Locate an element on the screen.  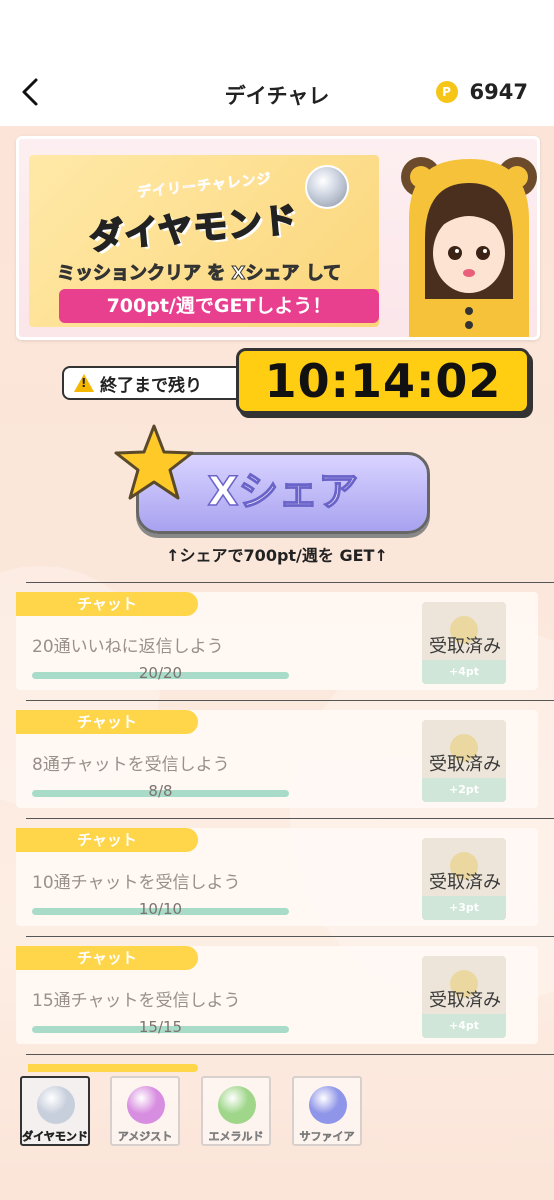
progress-text: 15/15 is located at coordinates (160, 1027).